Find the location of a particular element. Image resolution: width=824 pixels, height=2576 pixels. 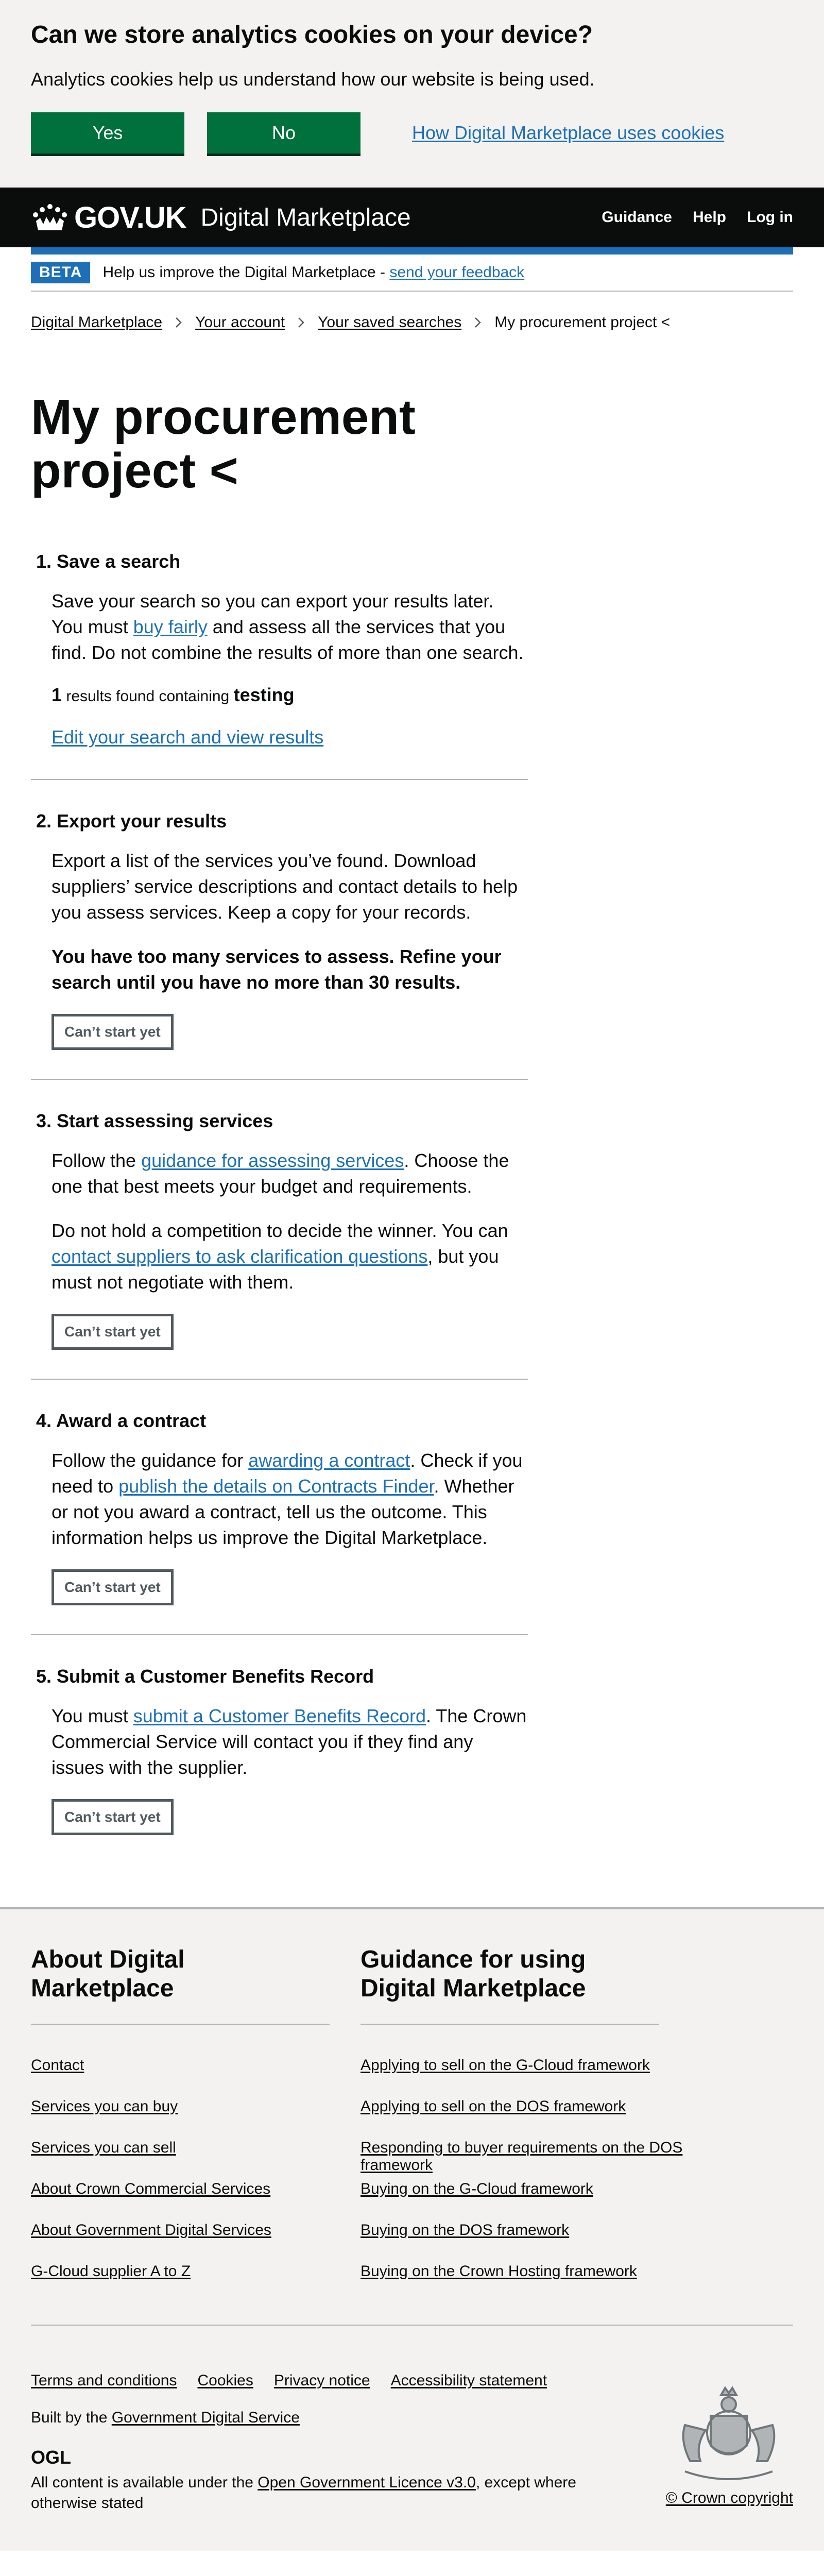

ogl-logo-icon: OGL is located at coordinates (51, 2457).